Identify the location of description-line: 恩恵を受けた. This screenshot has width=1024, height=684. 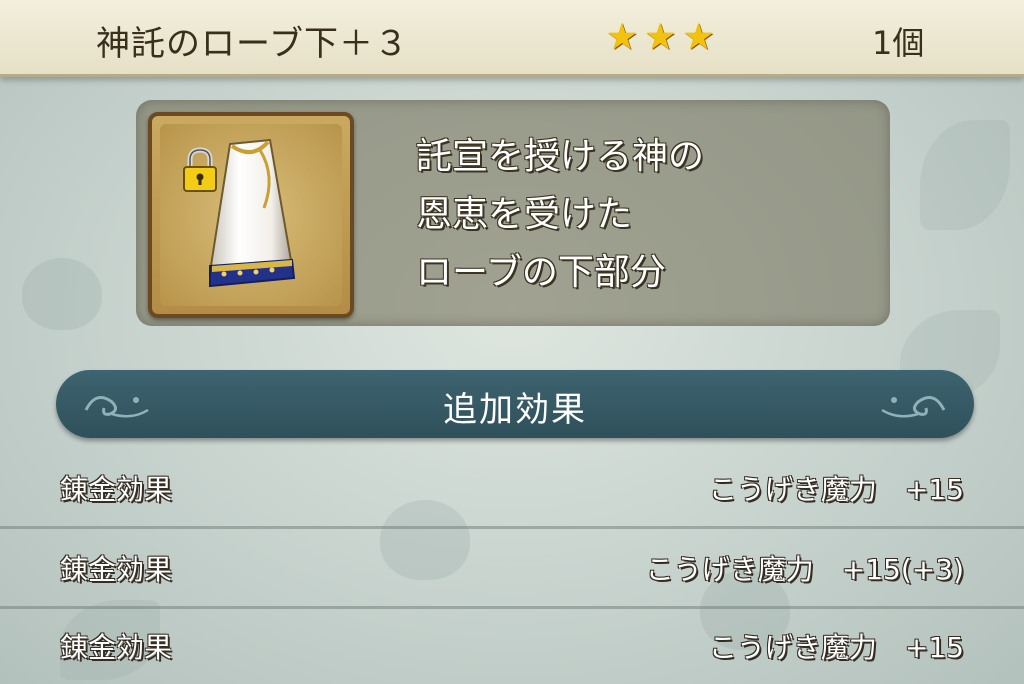
(524, 214).